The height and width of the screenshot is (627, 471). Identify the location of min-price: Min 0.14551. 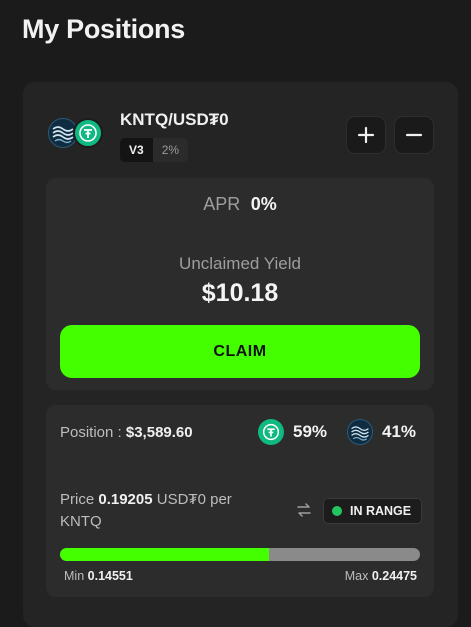
(98, 576).